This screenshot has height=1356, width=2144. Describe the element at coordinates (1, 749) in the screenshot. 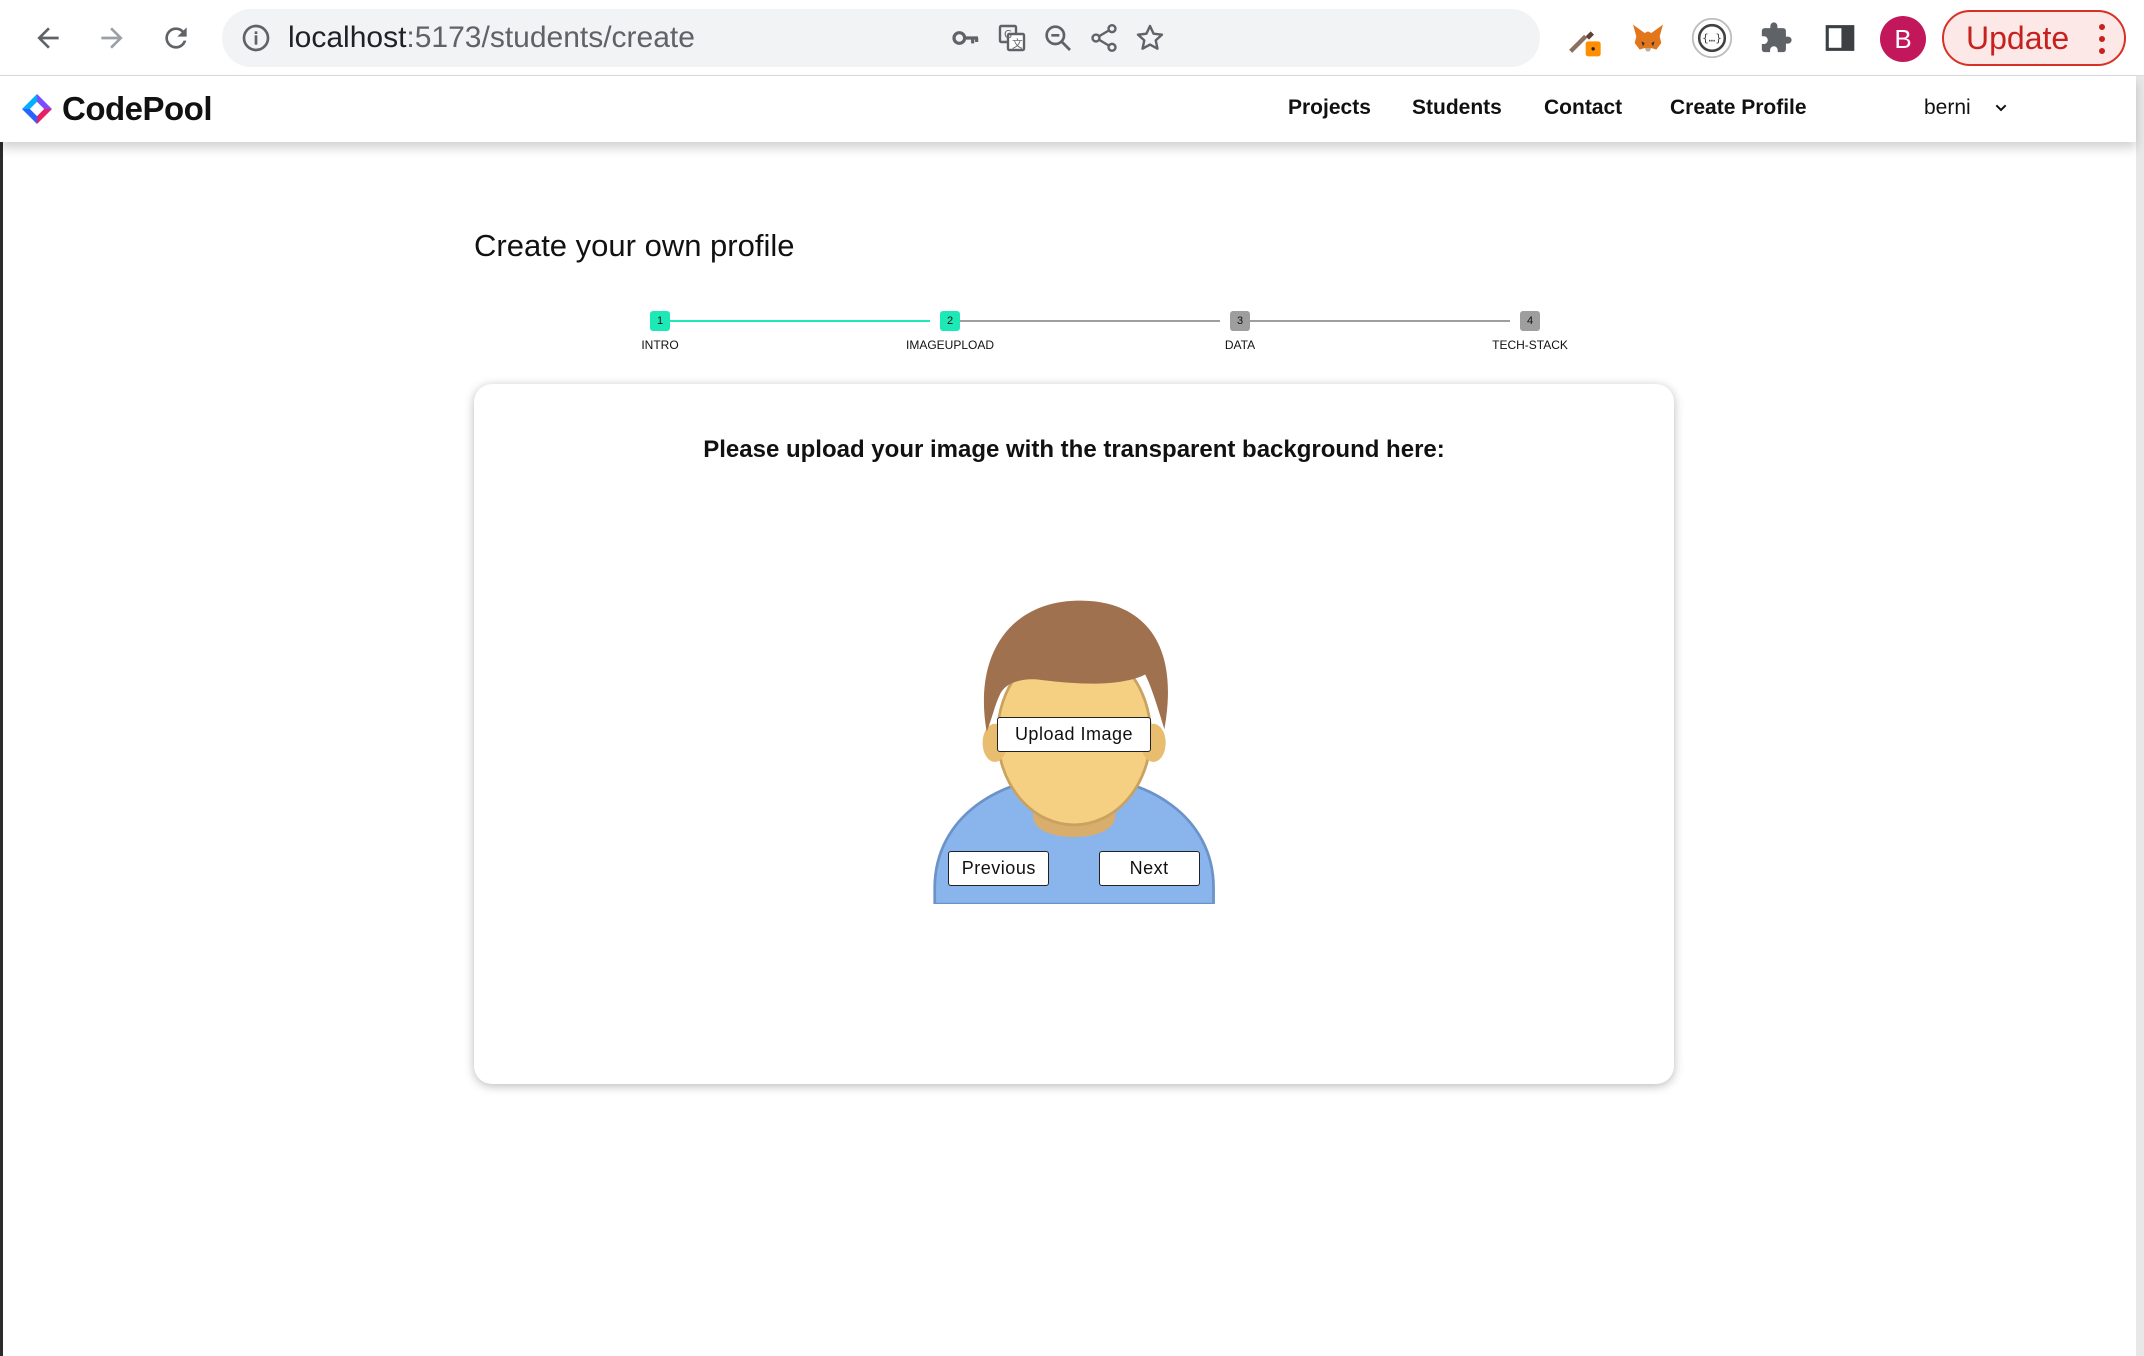

I see `window-edge` at that location.